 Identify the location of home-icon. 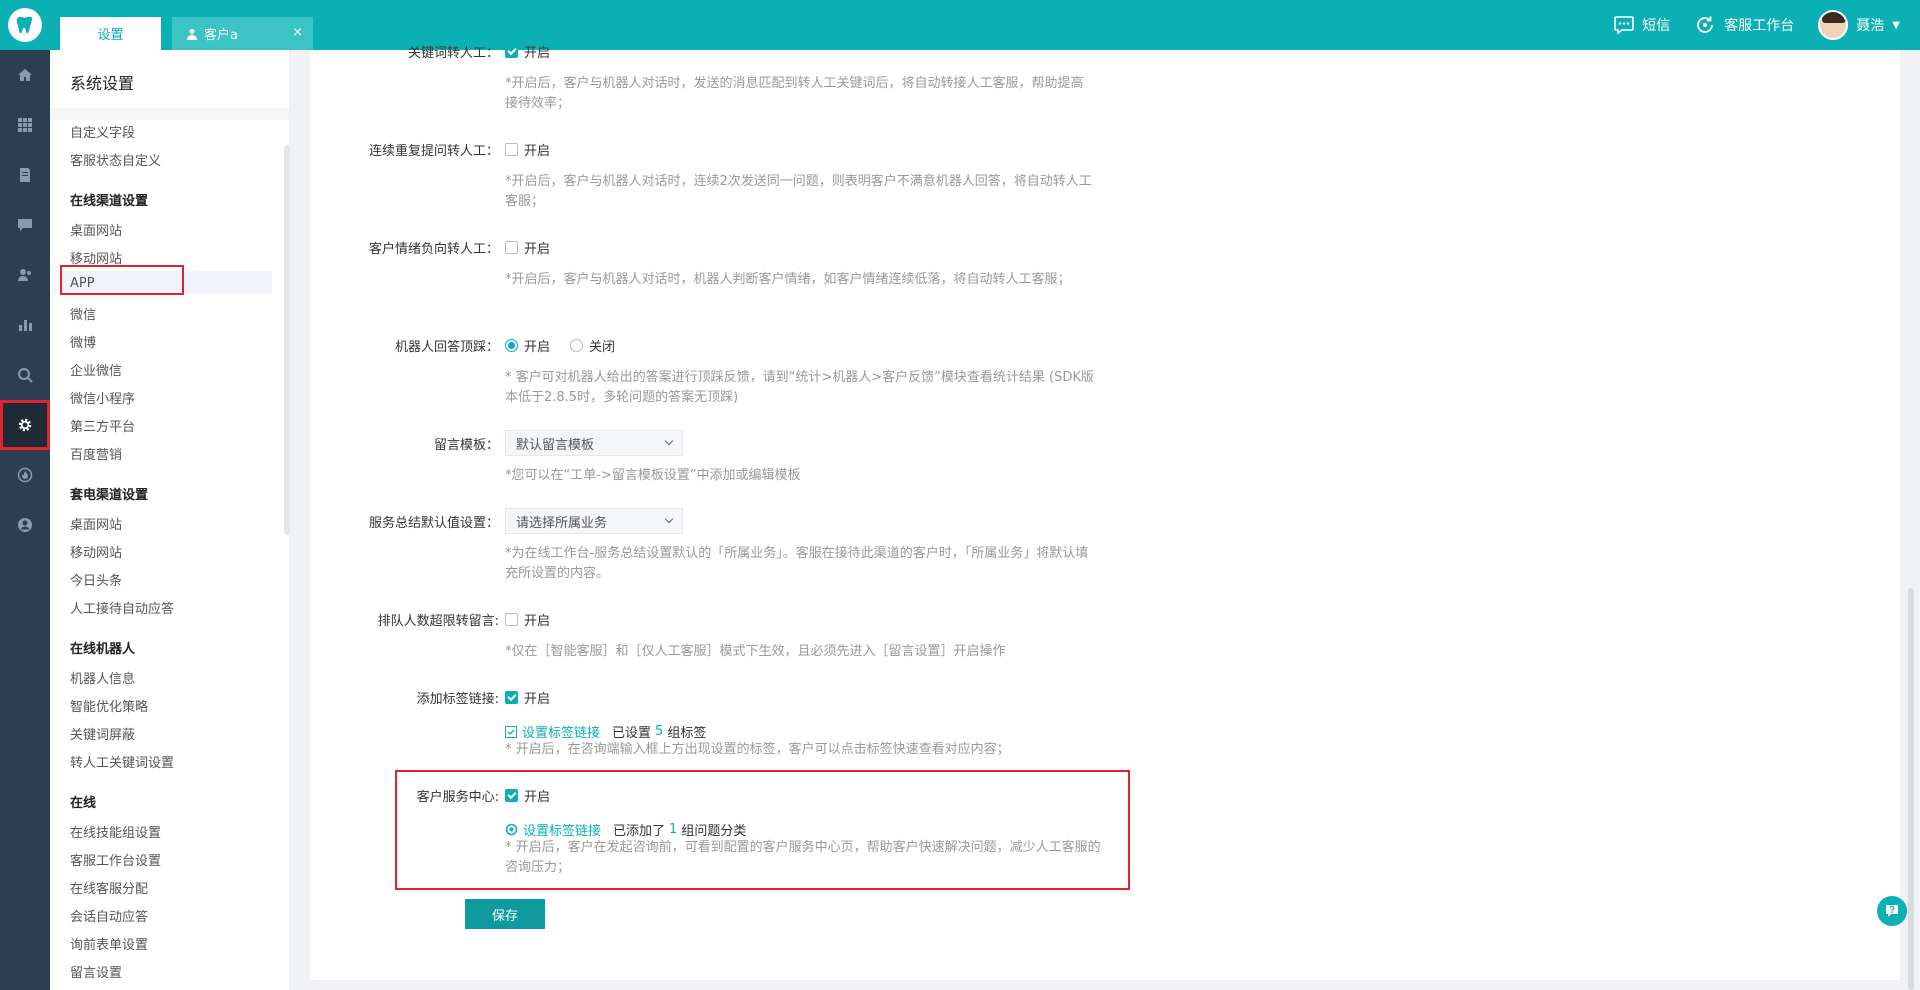
(25, 75).